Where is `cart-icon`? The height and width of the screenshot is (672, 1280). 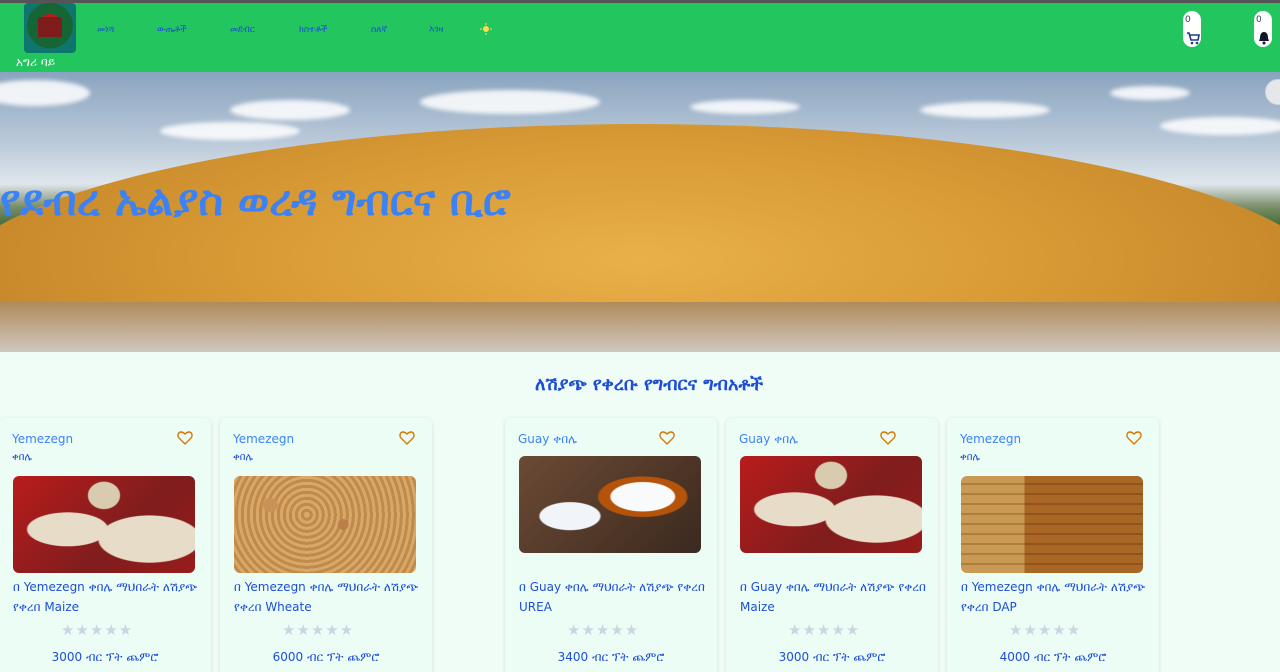 cart-icon is located at coordinates (1193, 38).